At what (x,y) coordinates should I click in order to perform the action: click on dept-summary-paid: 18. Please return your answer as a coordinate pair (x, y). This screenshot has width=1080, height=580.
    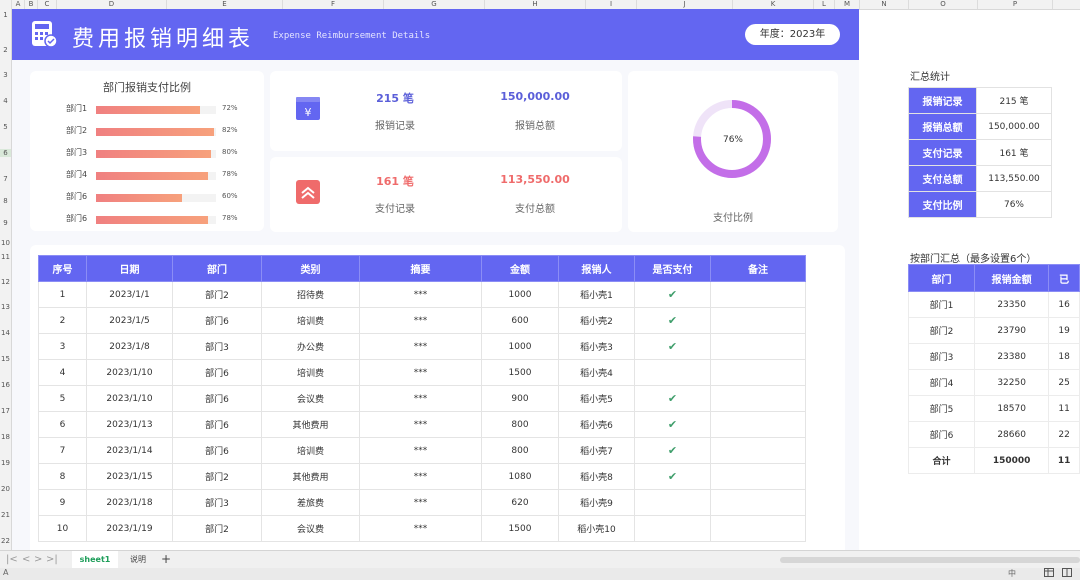
    Looking at the image, I should click on (1064, 356).